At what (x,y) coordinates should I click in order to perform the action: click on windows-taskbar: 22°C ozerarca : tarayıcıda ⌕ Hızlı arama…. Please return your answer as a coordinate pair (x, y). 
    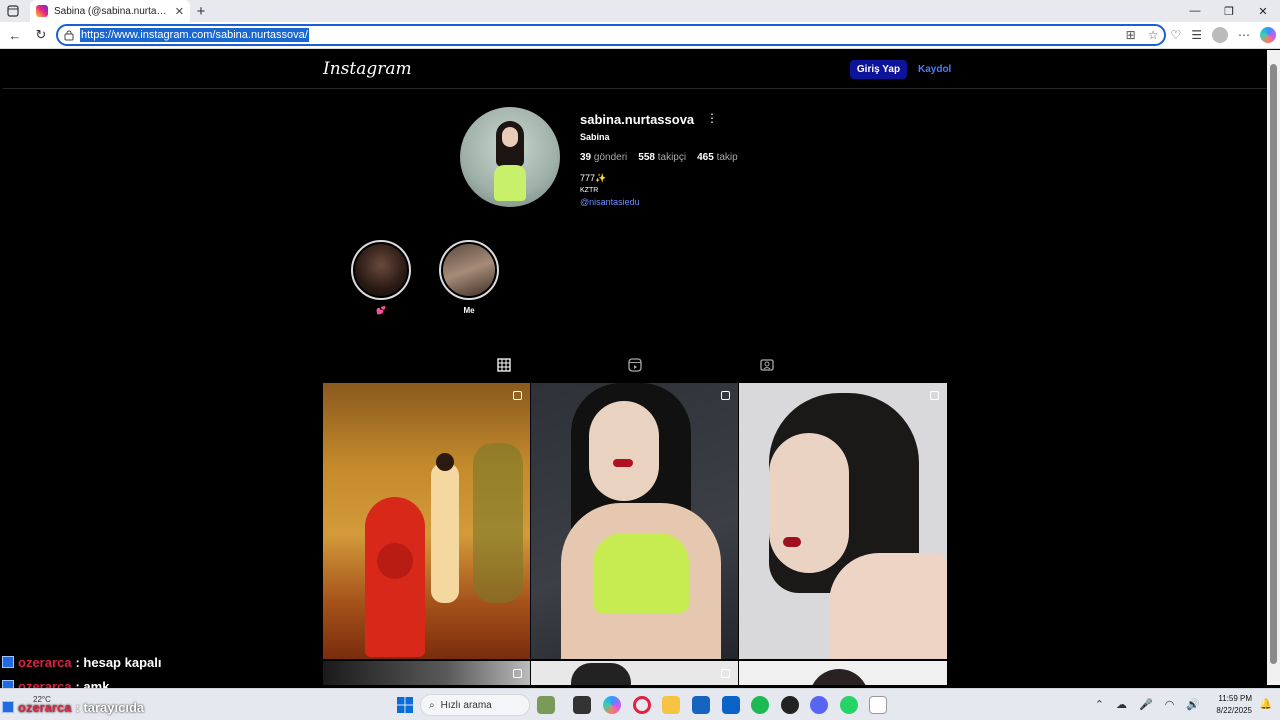
    Looking at the image, I should click on (640, 704).